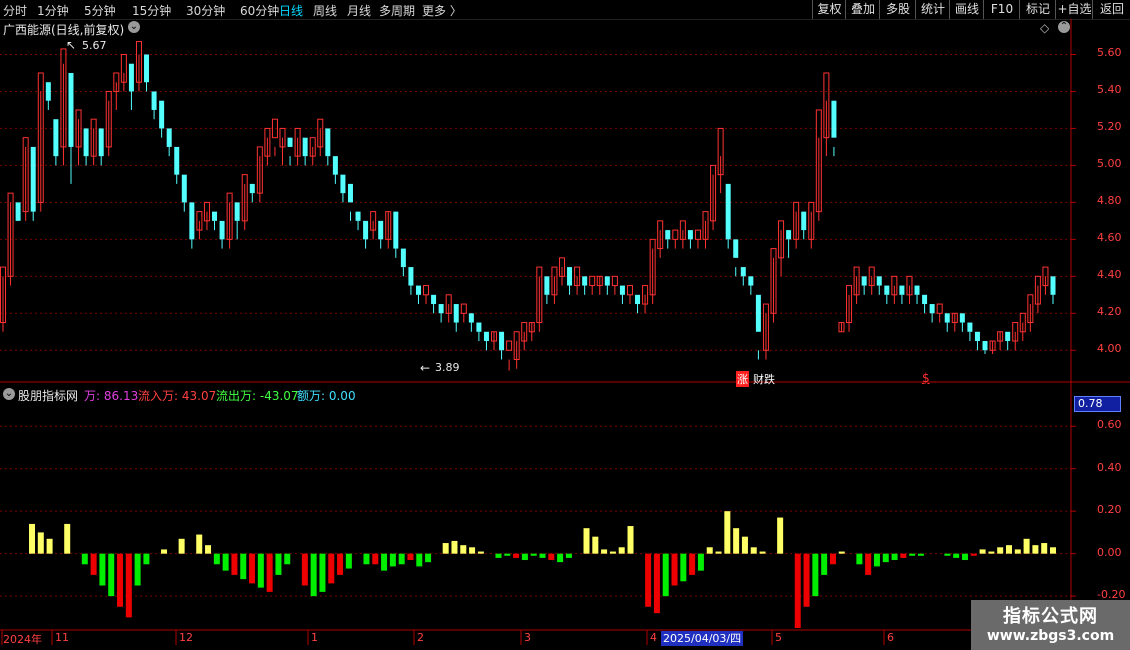 Image resolution: width=1130 pixels, height=650 pixels. What do you see at coordinates (151, 10) in the screenshot?
I see `timeframe-tab: 15分钟` at bounding box center [151, 10].